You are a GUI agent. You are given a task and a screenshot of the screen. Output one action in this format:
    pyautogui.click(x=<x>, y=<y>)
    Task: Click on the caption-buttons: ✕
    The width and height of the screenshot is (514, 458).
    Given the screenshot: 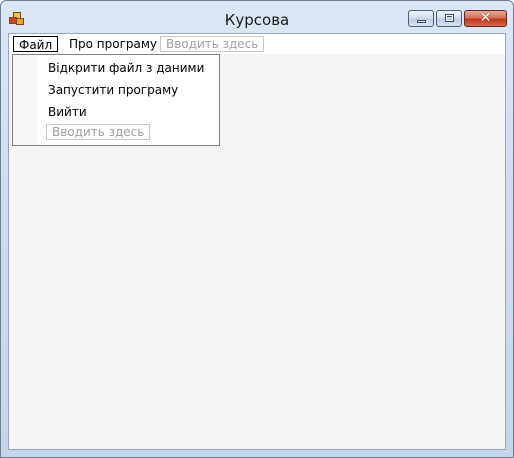 What is the action you would take?
    pyautogui.click(x=457, y=18)
    